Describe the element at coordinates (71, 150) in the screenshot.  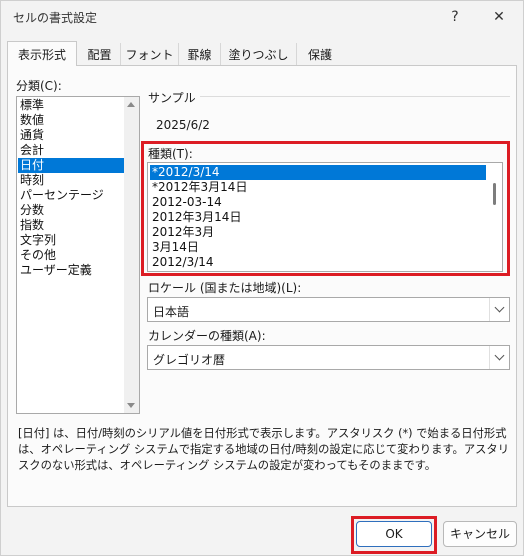
I see `category-item: 会計` at that location.